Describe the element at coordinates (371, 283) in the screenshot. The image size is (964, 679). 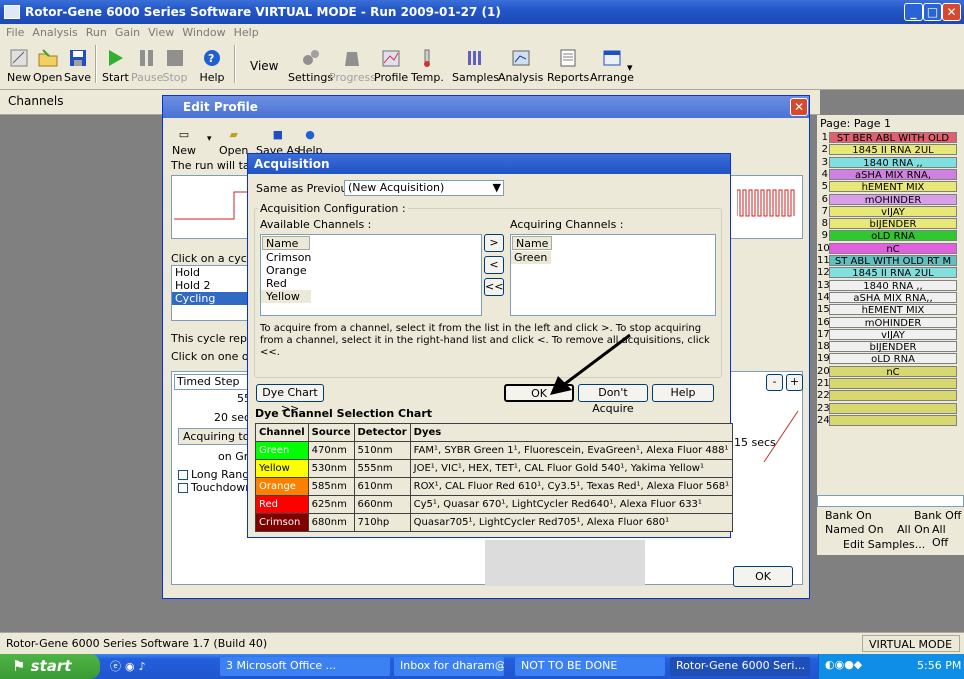
I see `channel-red: Red` at that location.